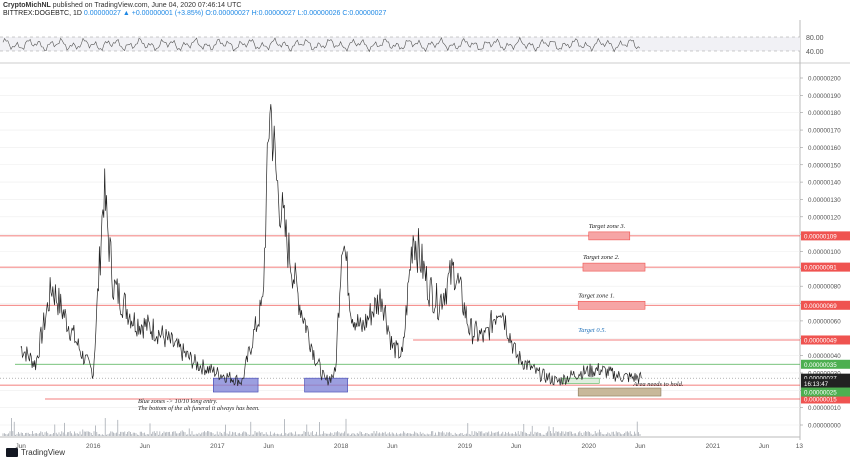 This screenshot has height=461, width=850. What do you see at coordinates (465, 446) in the screenshot?
I see `time-axis-label: 2019` at bounding box center [465, 446].